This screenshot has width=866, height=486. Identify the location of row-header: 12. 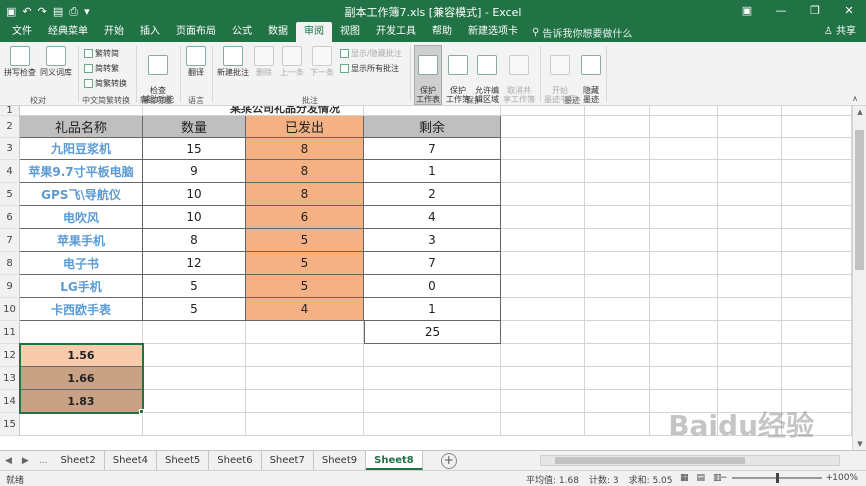
(10, 355).